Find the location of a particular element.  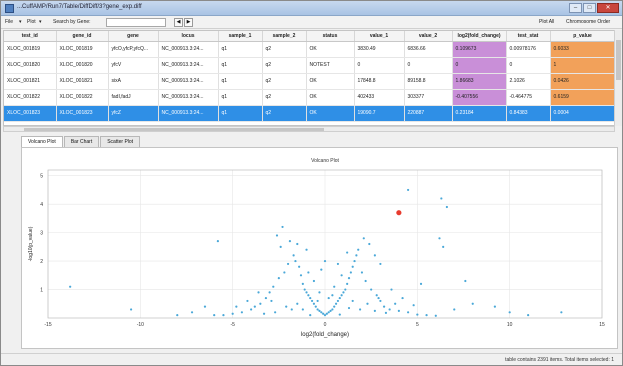

y-tick-label: 1 is located at coordinates (41, 291).